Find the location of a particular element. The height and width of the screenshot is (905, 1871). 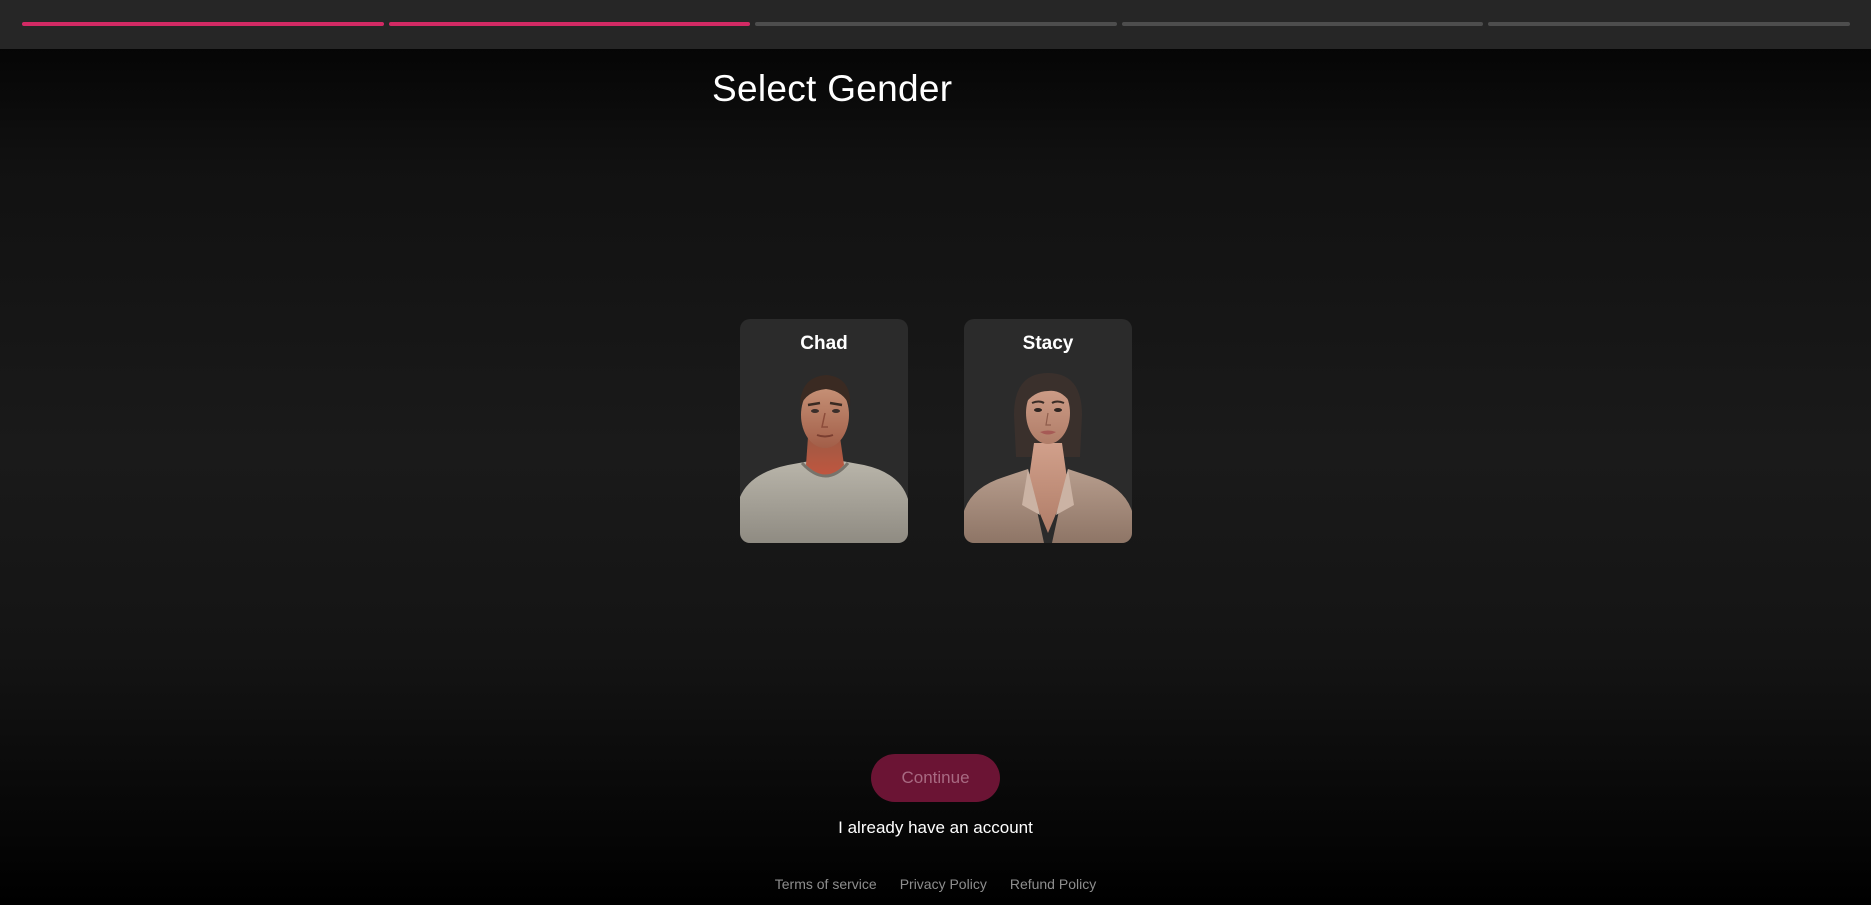

login-link: I already have an account is located at coordinates (935, 828).